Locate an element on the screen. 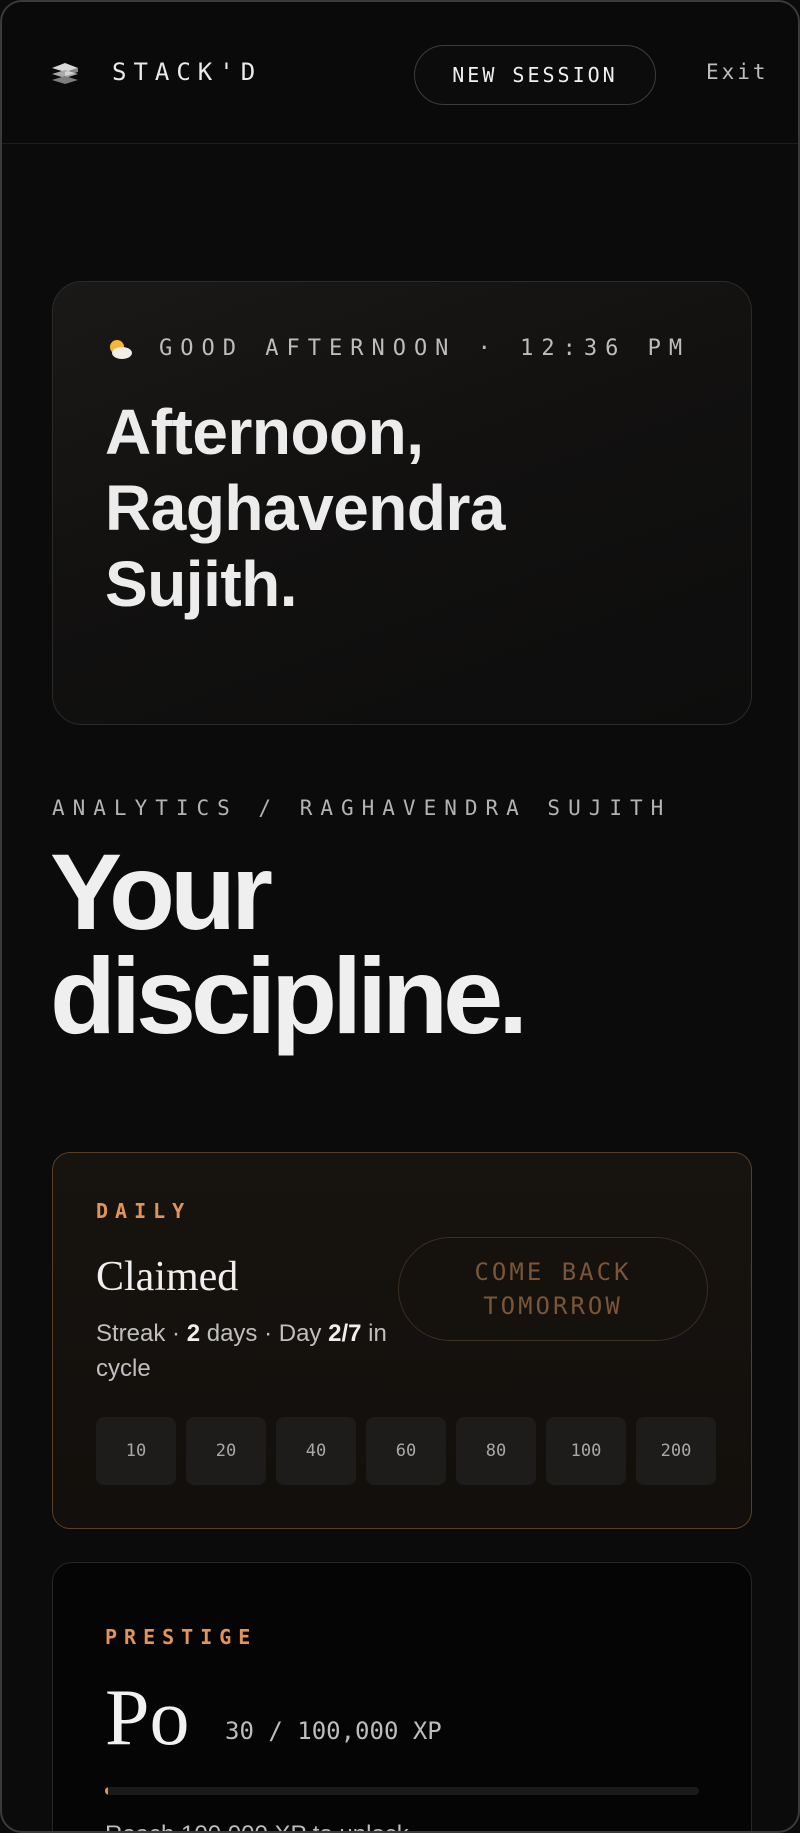 The image size is (800, 1833). breadcrumb: ANALYTICS / RAGHAVENDRA SUJITH is located at coordinates (362, 808).